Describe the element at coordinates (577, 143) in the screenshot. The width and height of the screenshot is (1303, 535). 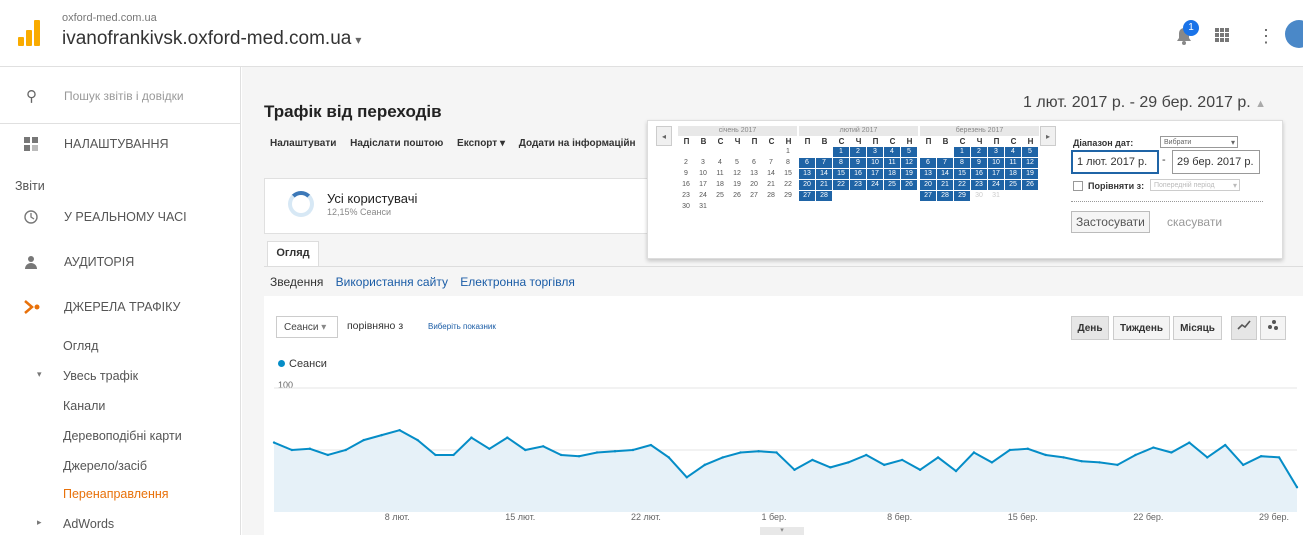
I see `add-to-dashboard-button: Додати на інформаційн` at that location.